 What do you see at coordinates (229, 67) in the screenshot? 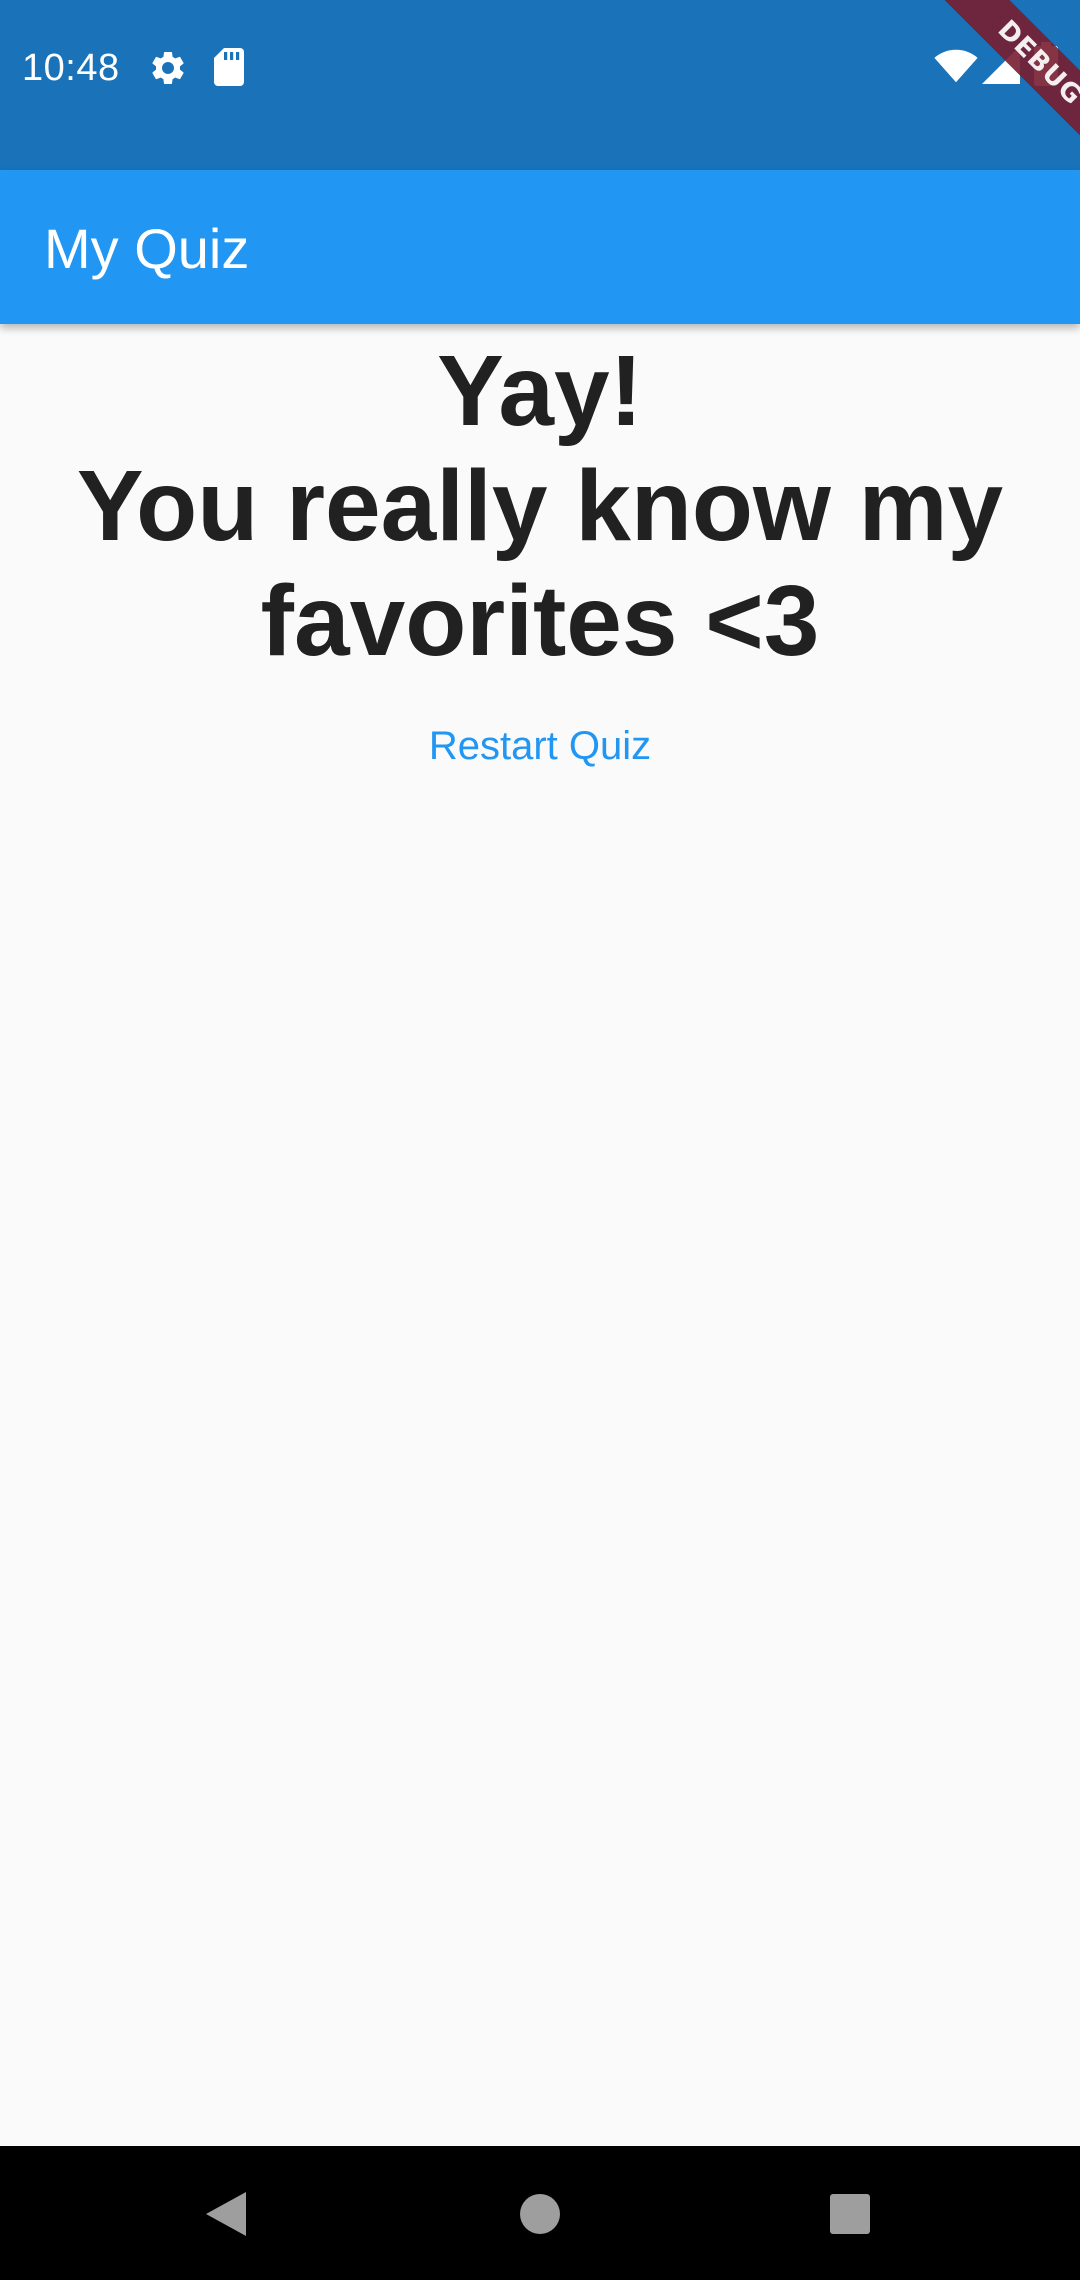
I see `sd-card-icon` at bounding box center [229, 67].